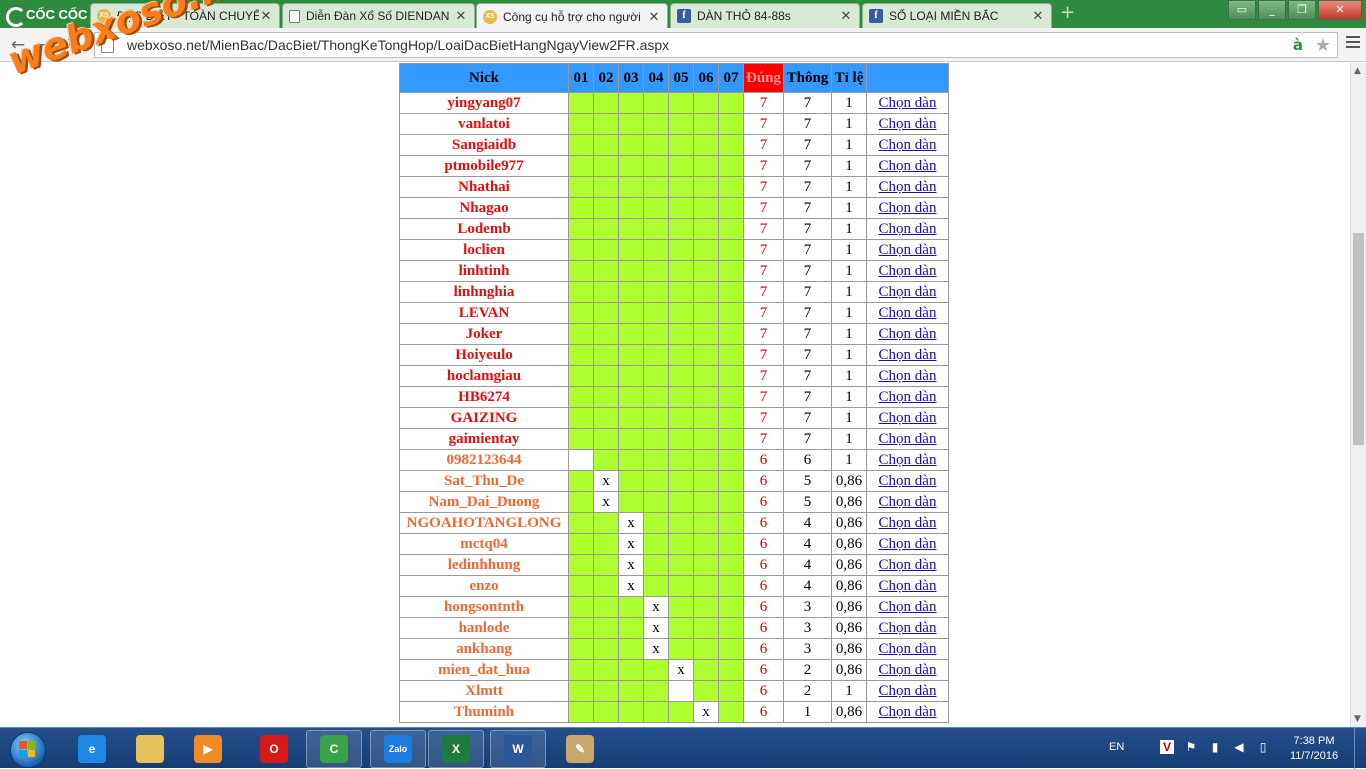 The width and height of the screenshot is (1366, 769). Describe the element at coordinates (45, 14) in the screenshot. I see `browser-logo: CỐC CỐC` at that location.